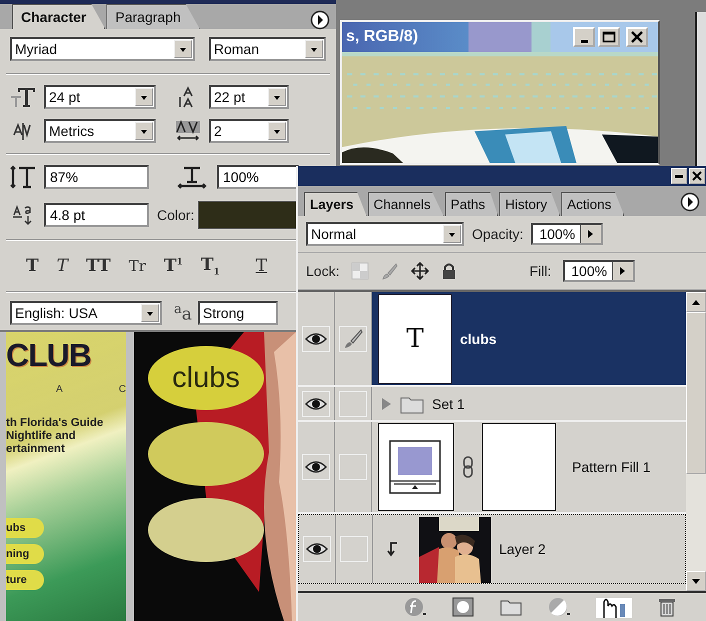 The image size is (706, 621). I want to click on cover-tagline: Nightlife and, so click(41, 436).